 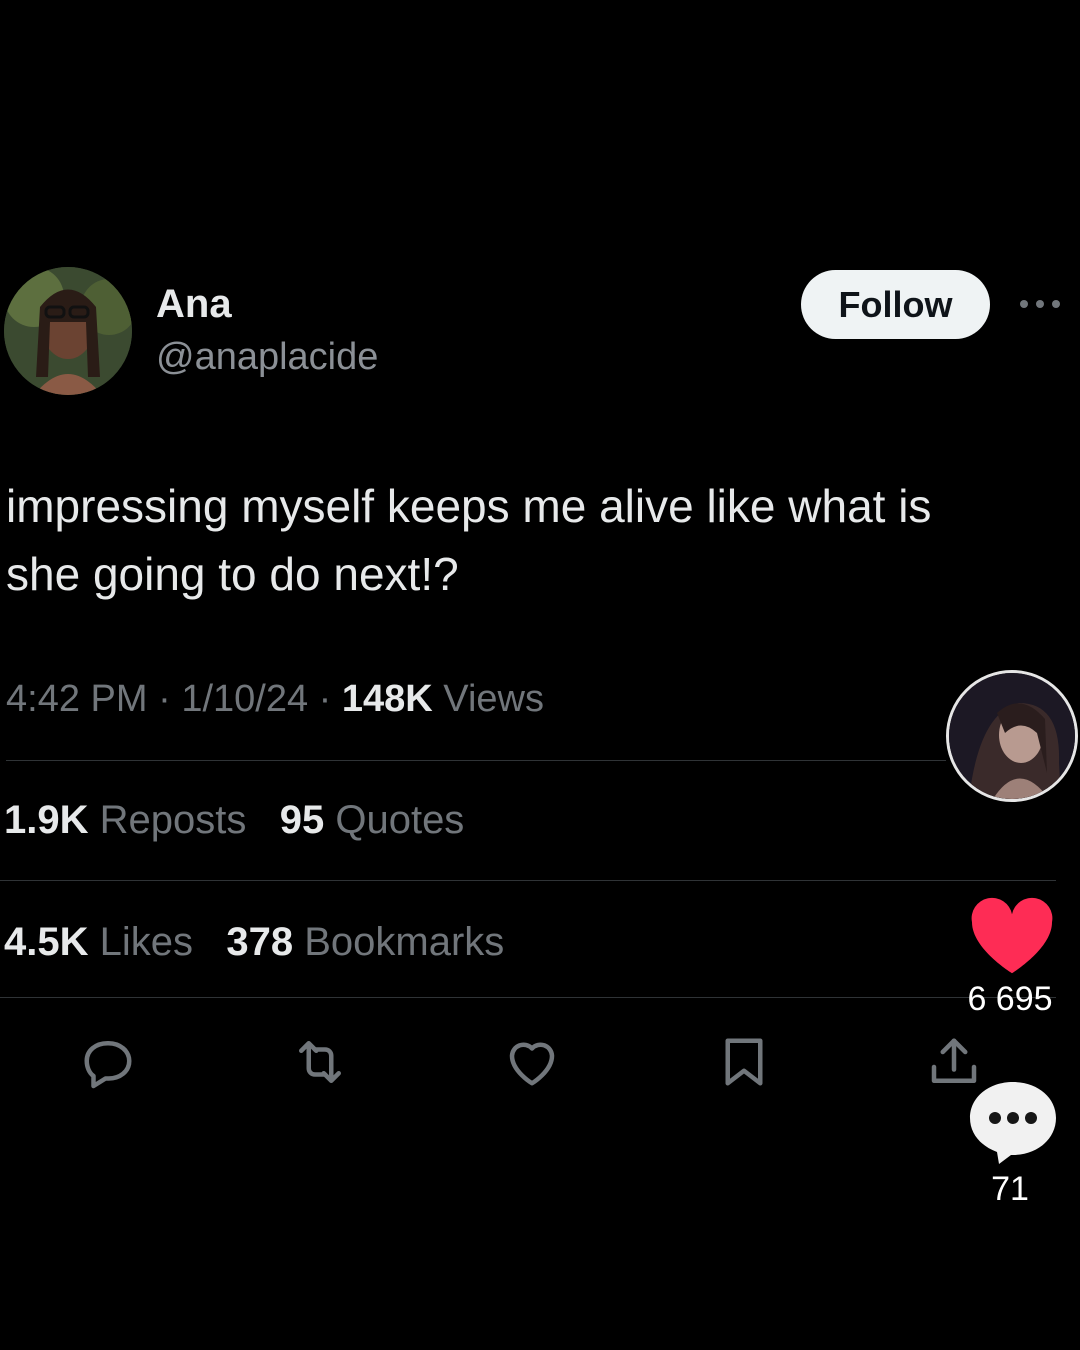 What do you see at coordinates (1010, 999) in the screenshot?
I see `overlay-like-count: 6 695` at bounding box center [1010, 999].